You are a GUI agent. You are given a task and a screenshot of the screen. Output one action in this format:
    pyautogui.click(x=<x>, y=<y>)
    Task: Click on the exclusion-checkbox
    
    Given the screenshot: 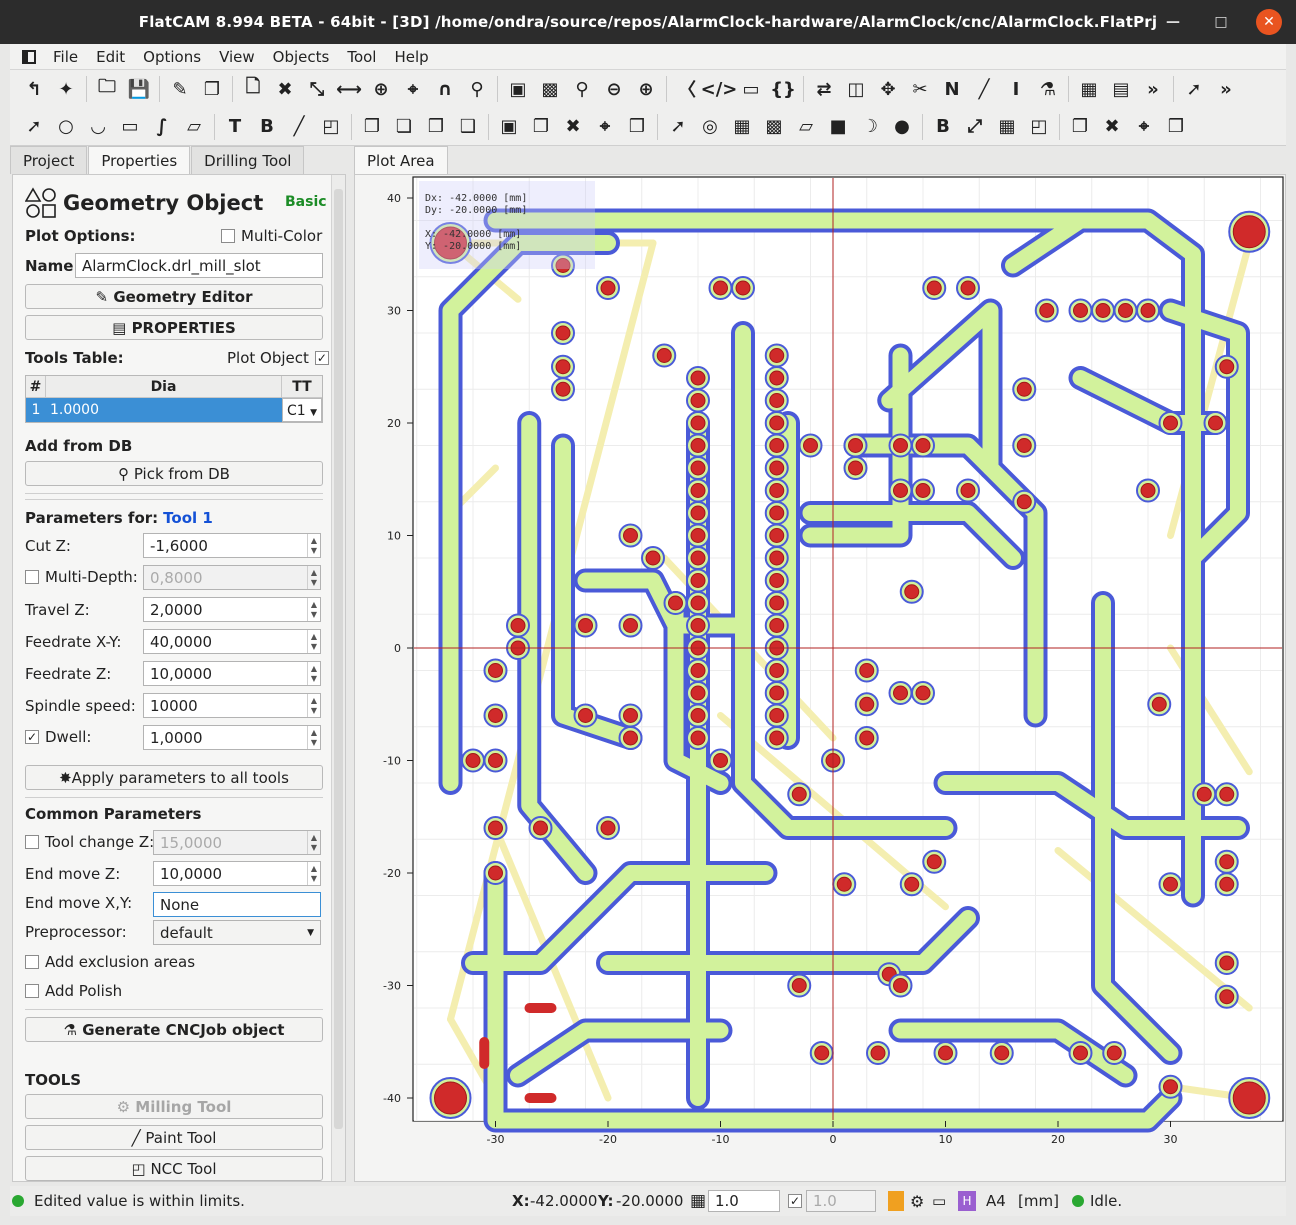 What is the action you would take?
    pyautogui.click(x=32, y=962)
    